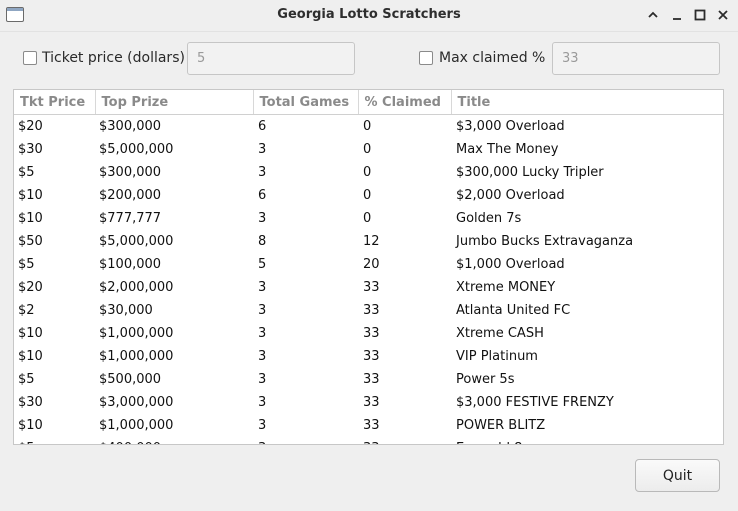  I want to click on window-title: Georgia Lotto Scratchers, so click(369, 14).